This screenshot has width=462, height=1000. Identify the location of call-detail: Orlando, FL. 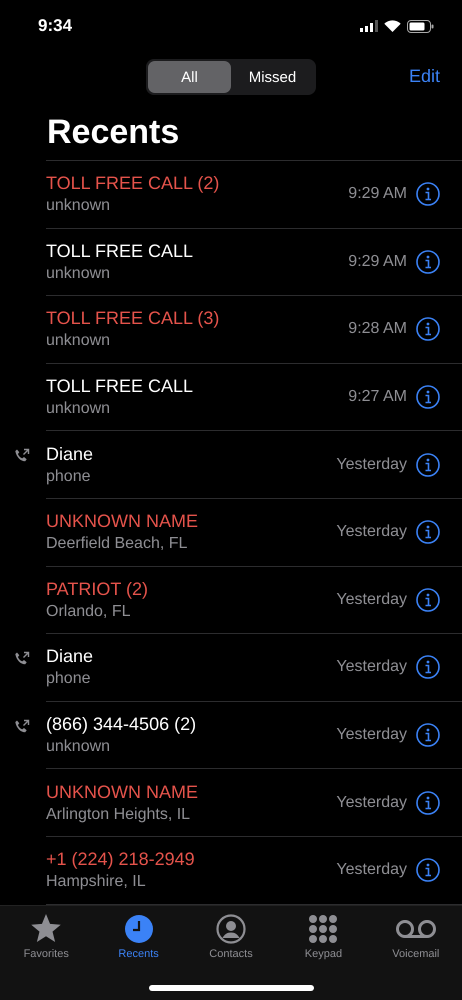
(89, 611).